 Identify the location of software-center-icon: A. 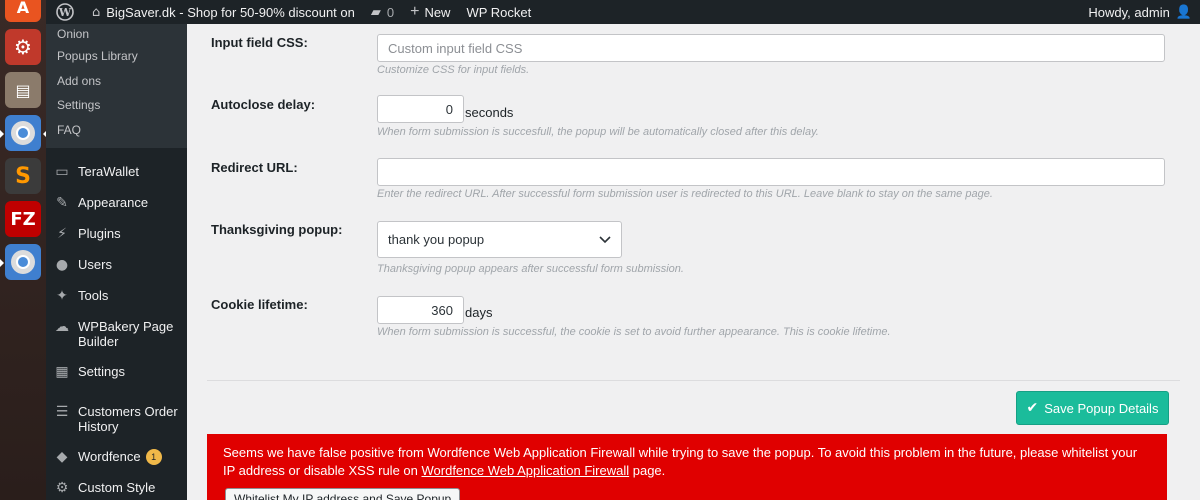
(23, 11).